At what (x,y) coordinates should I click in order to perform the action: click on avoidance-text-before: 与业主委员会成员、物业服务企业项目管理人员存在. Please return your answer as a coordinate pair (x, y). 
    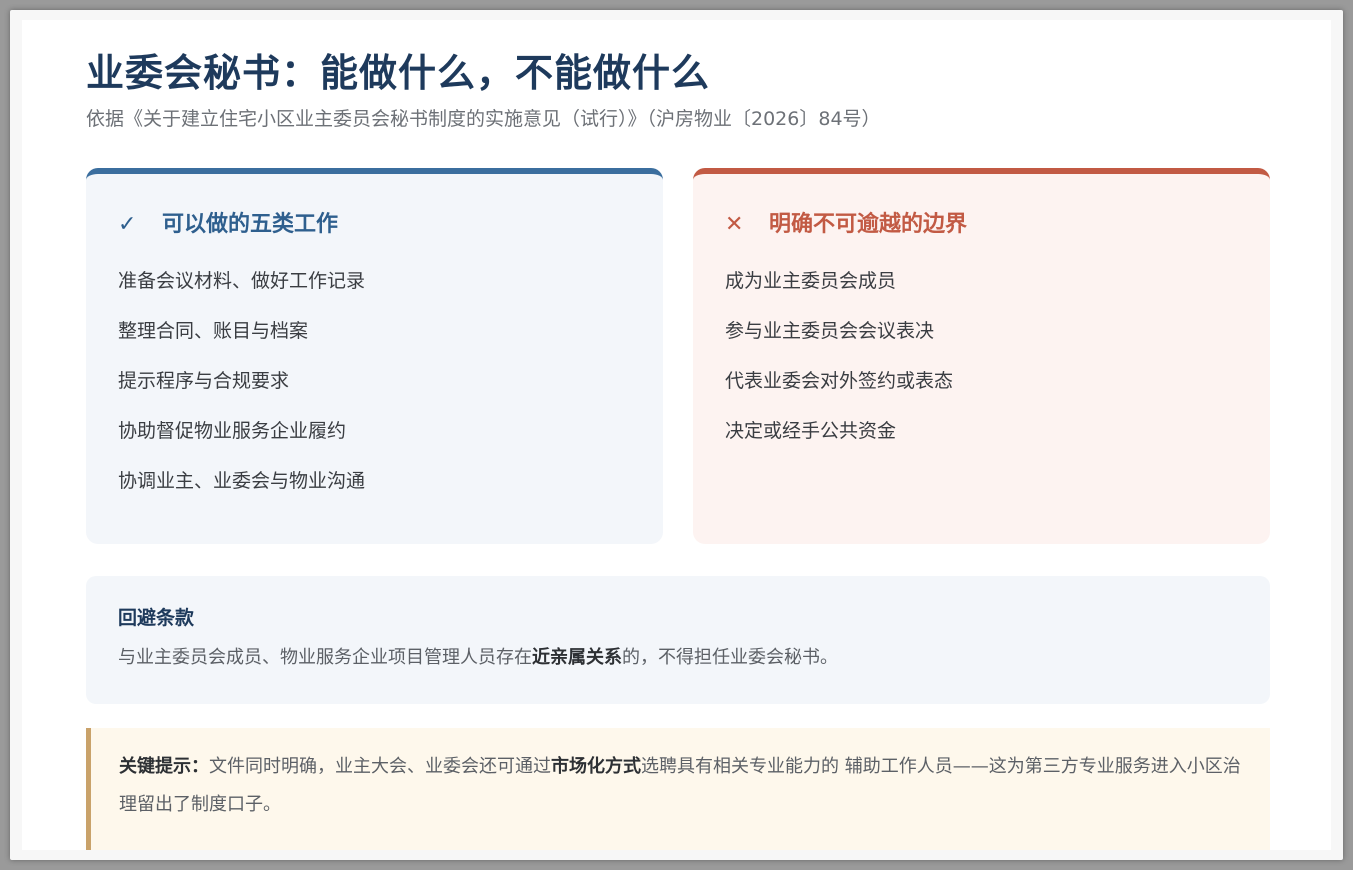
    Looking at the image, I should click on (325, 657).